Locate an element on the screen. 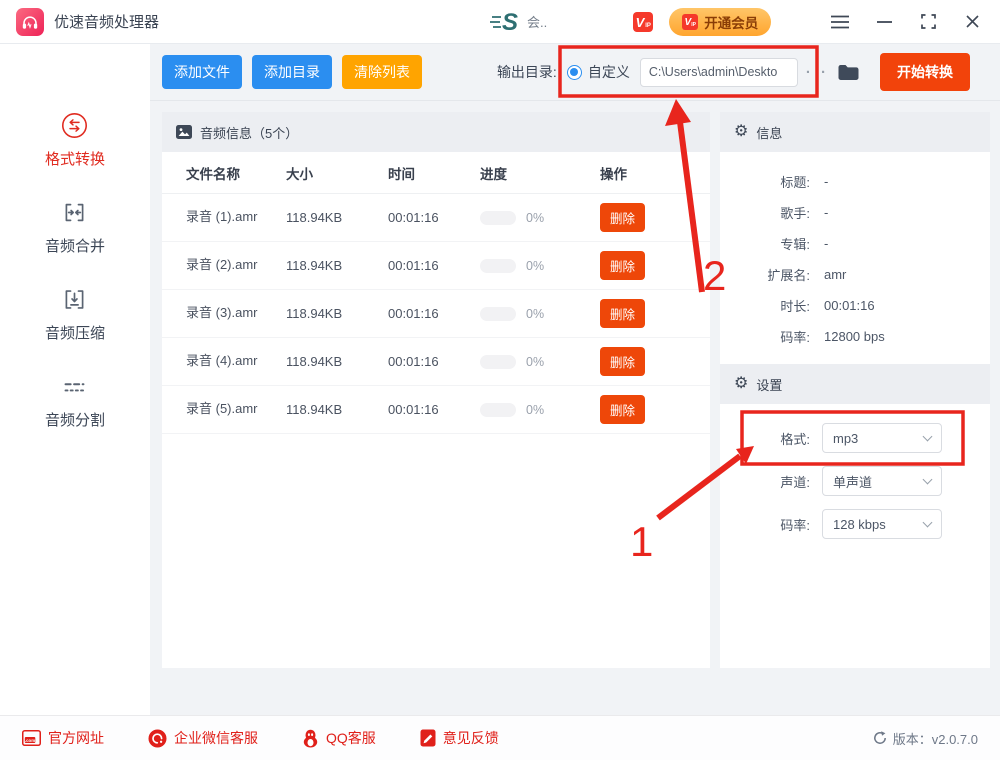  custom-radio is located at coordinates (574, 72).